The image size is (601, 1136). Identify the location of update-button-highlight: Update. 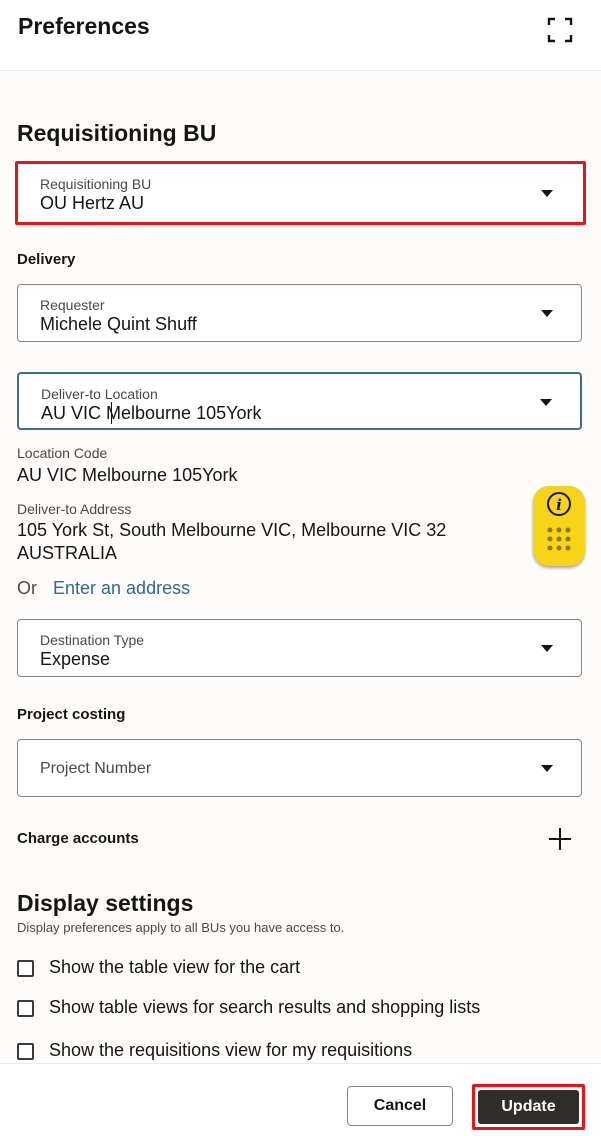
(528, 1107).